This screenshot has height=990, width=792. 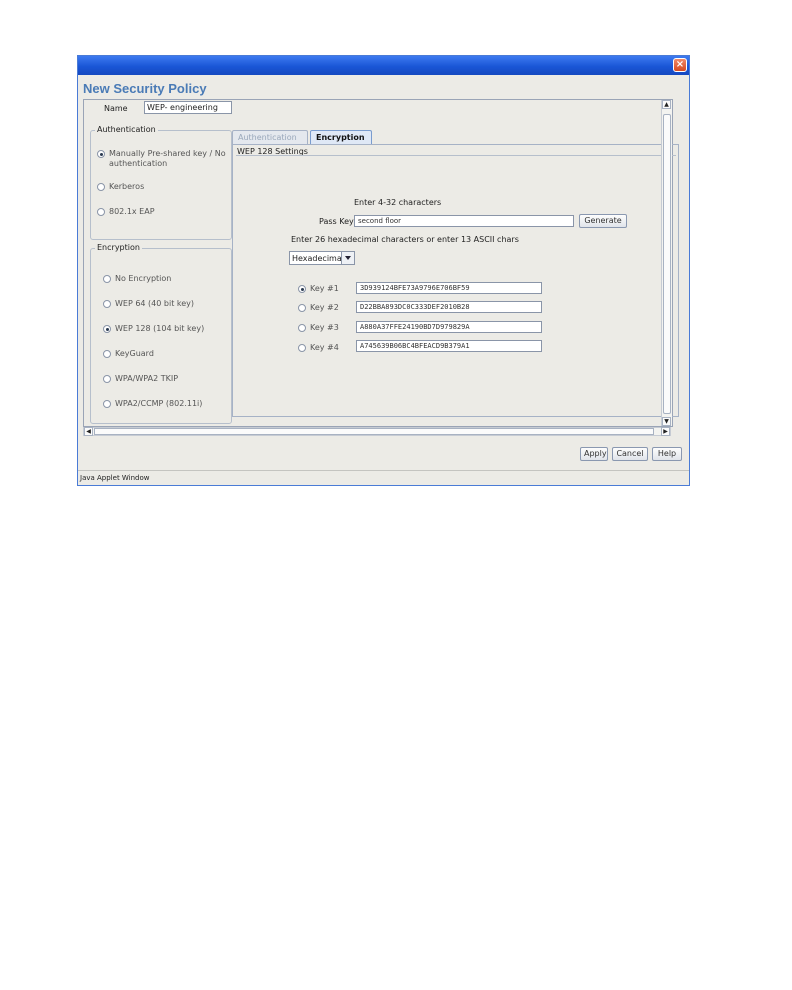 I want to click on key2-radio: Key #2, so click(x=318, y=308).